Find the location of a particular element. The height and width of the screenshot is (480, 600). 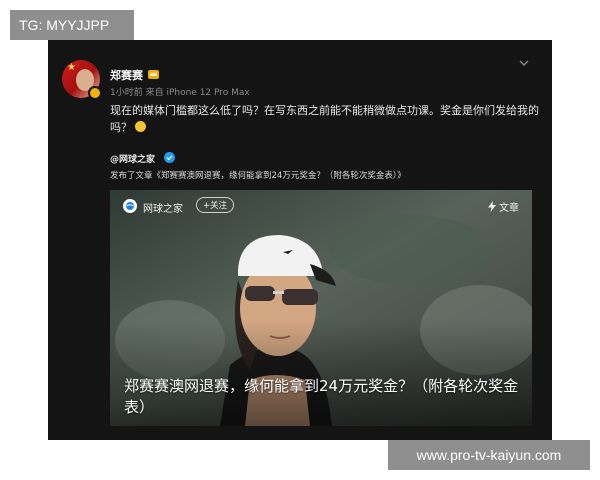

star-icon: ★ is located at coordinates (71, 67).